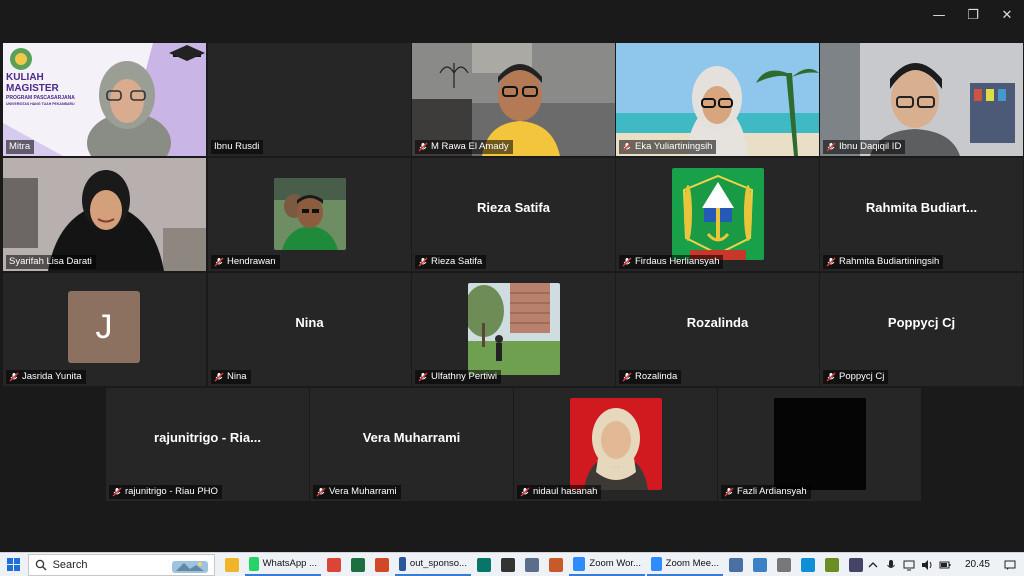 This screenshot has width=1024, height=576. Describe the element at coordinates (237, 147) in the screenshot. I see `participant-name-label: Ibnu Rusdi` at that location.